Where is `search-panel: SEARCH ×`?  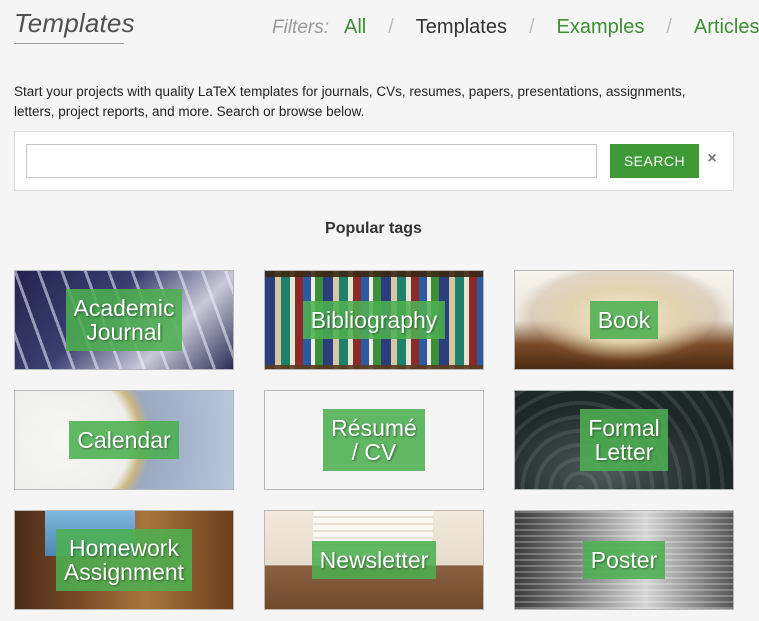 search-panel: SEARCH × is located at coordinates (374, 161).